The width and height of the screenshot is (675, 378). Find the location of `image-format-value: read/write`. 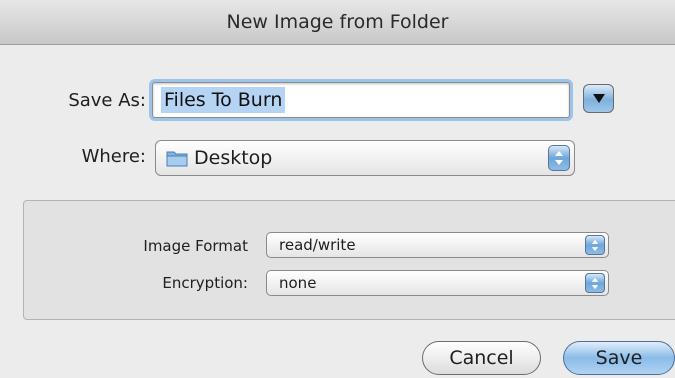

image-format-value: read/write is located at coordinates (317, 245).